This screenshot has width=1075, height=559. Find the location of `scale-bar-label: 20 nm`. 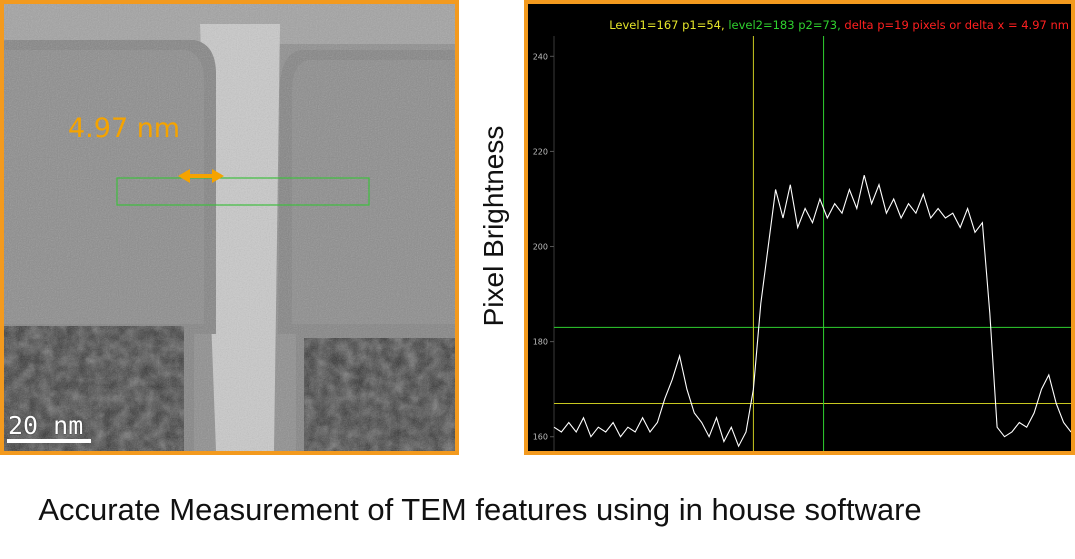

scale-bar-label: 20 nm is located at coordinates (46, 425).